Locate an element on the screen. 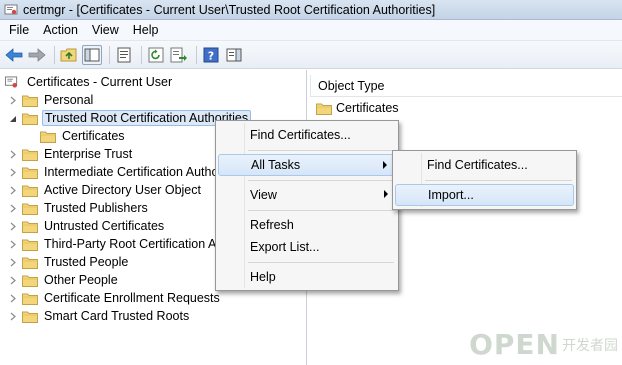  tree-item-label: Other People is located at coordinates (81, 280).